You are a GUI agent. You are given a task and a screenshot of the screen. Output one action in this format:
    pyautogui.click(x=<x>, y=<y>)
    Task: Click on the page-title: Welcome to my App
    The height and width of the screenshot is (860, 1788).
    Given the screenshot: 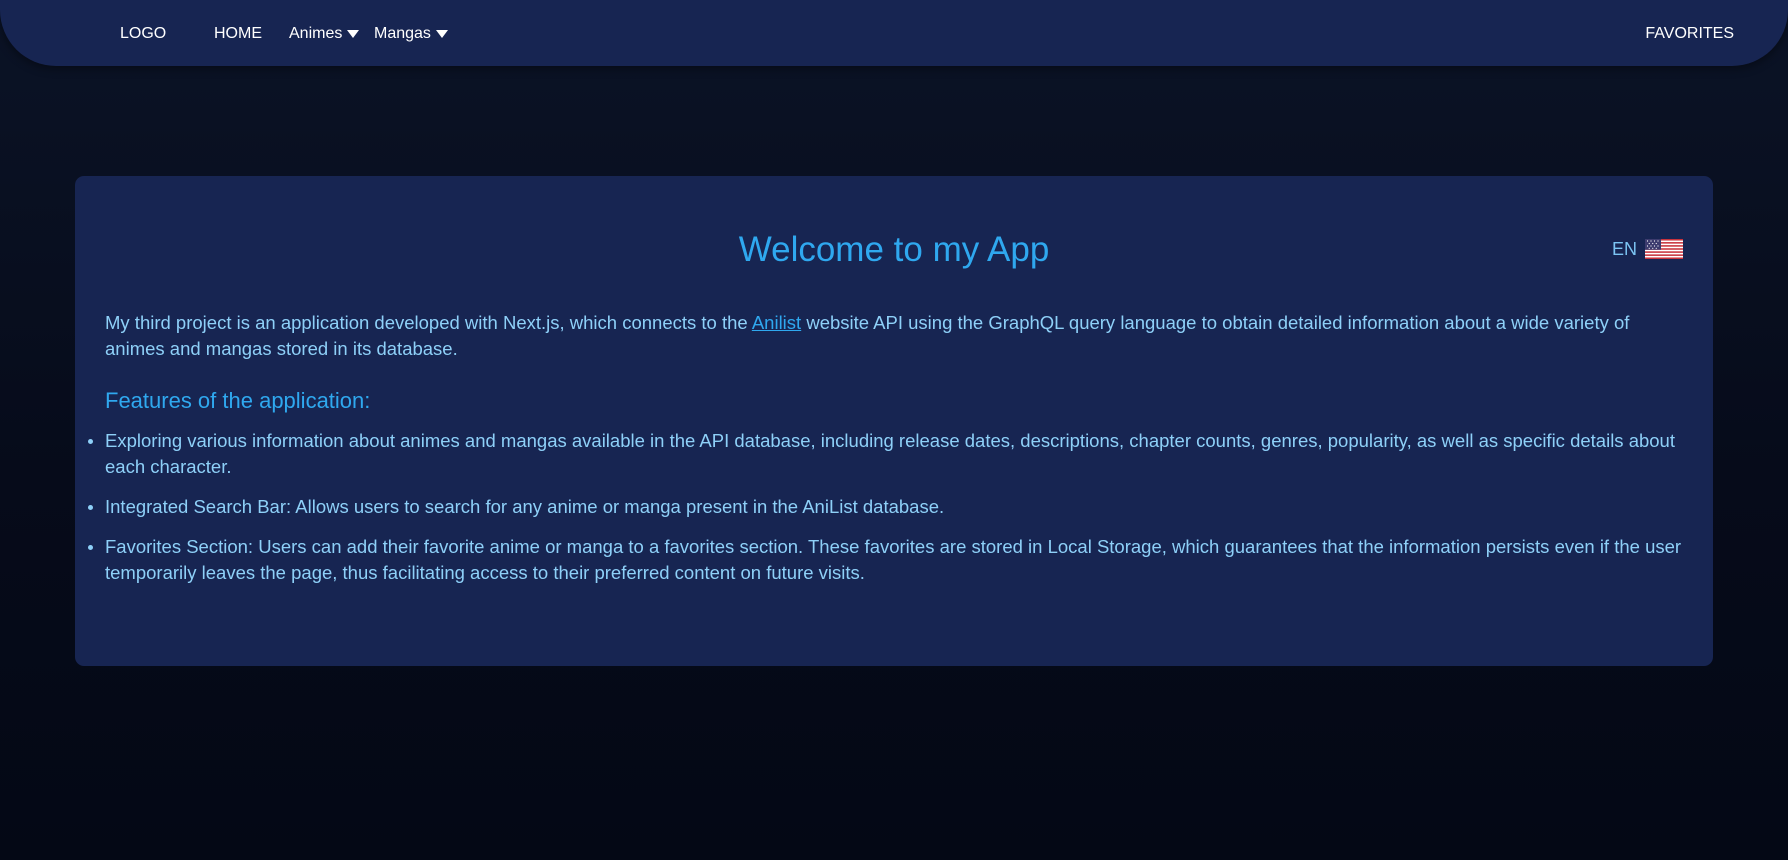 What is the action you would take?
    pyautogui.click(x=894, y=249)
    